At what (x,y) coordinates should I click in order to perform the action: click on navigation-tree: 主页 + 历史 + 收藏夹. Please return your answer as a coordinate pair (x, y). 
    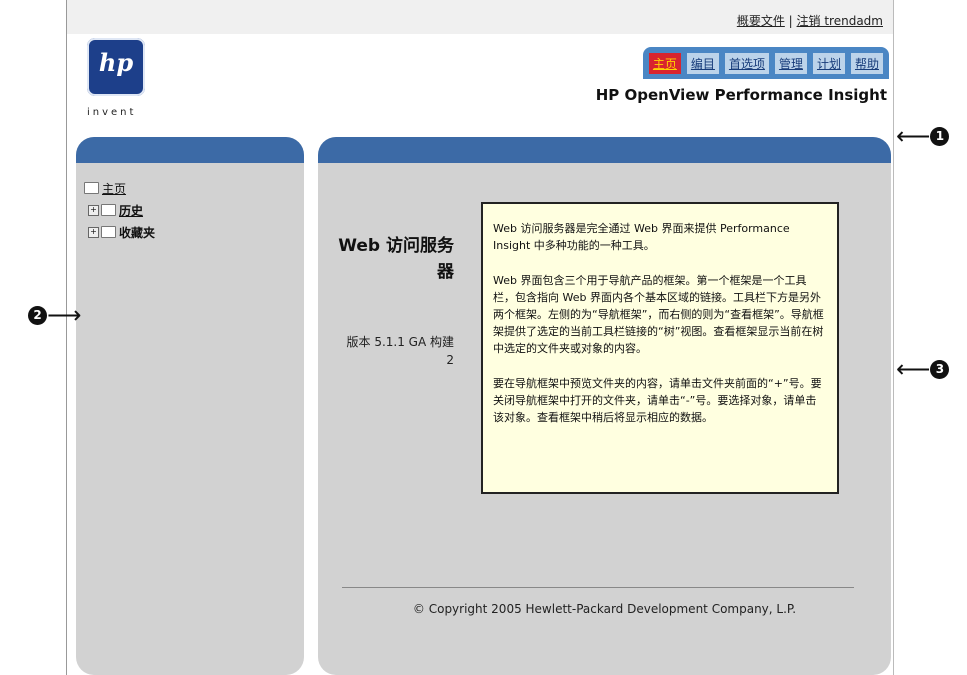
    Looking at the image, I should click on (119, 210).